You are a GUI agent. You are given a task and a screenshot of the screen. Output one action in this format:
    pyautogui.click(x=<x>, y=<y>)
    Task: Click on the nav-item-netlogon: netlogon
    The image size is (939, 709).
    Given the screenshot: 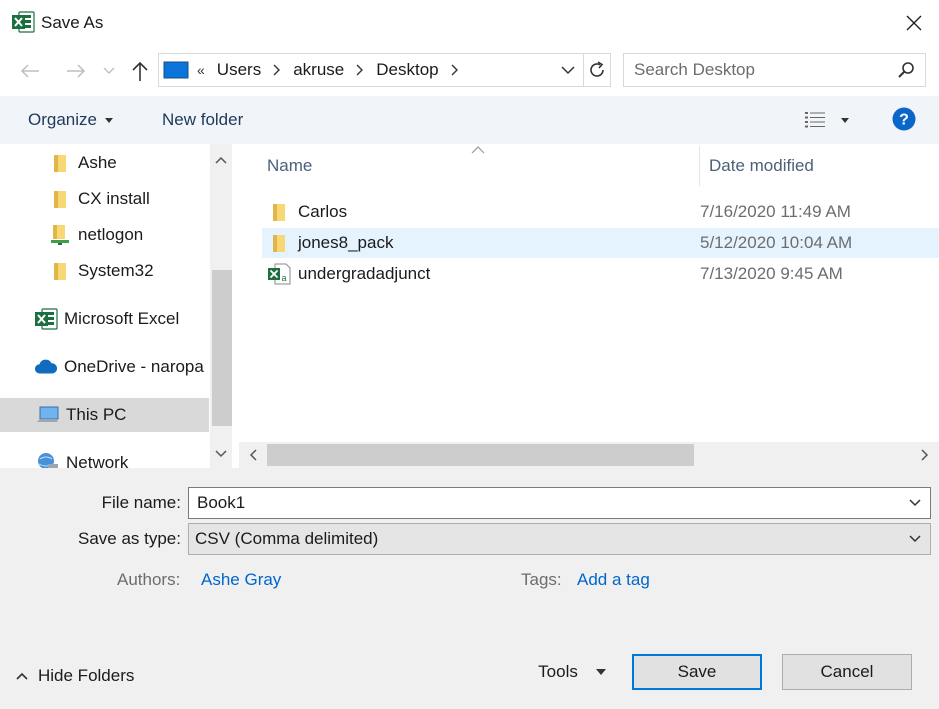 What is the action you would take?
    pyautogui.click(x=95, y=235)
    